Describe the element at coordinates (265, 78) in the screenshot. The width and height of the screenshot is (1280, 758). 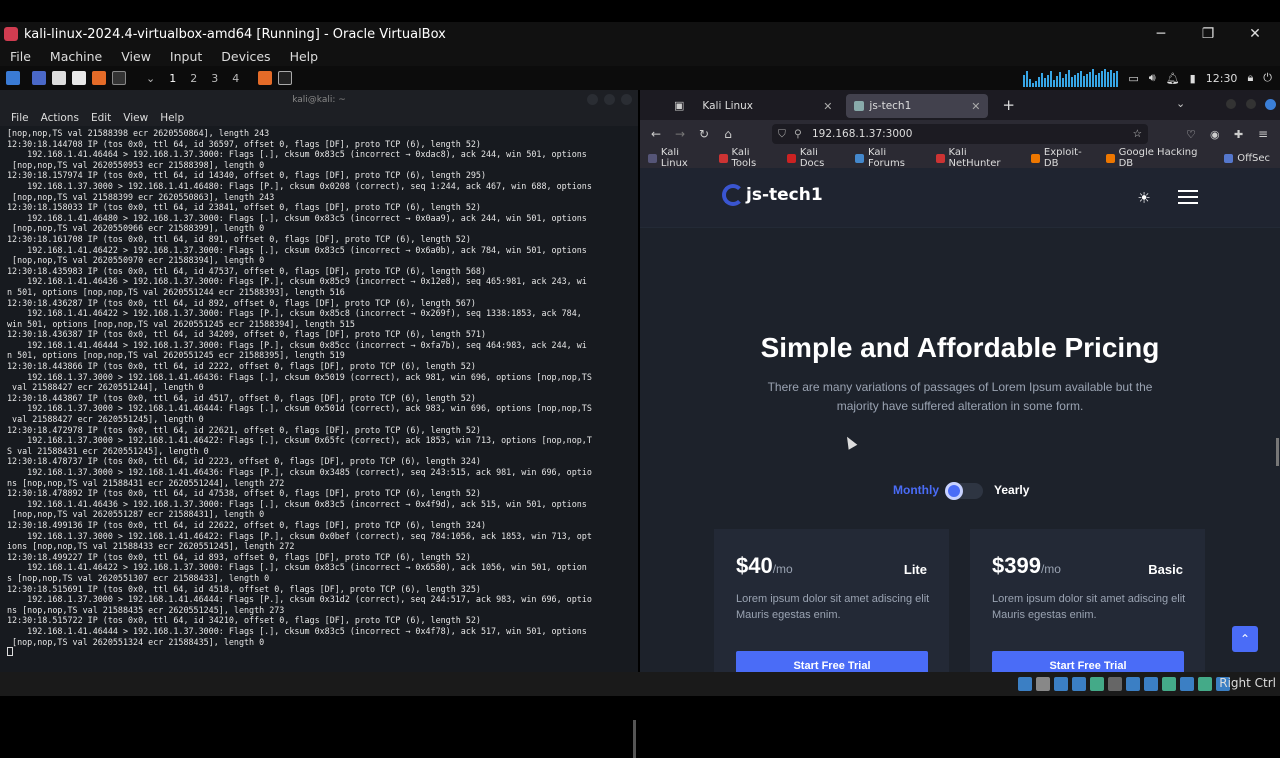
I see `firefox-task-icon` at that location.